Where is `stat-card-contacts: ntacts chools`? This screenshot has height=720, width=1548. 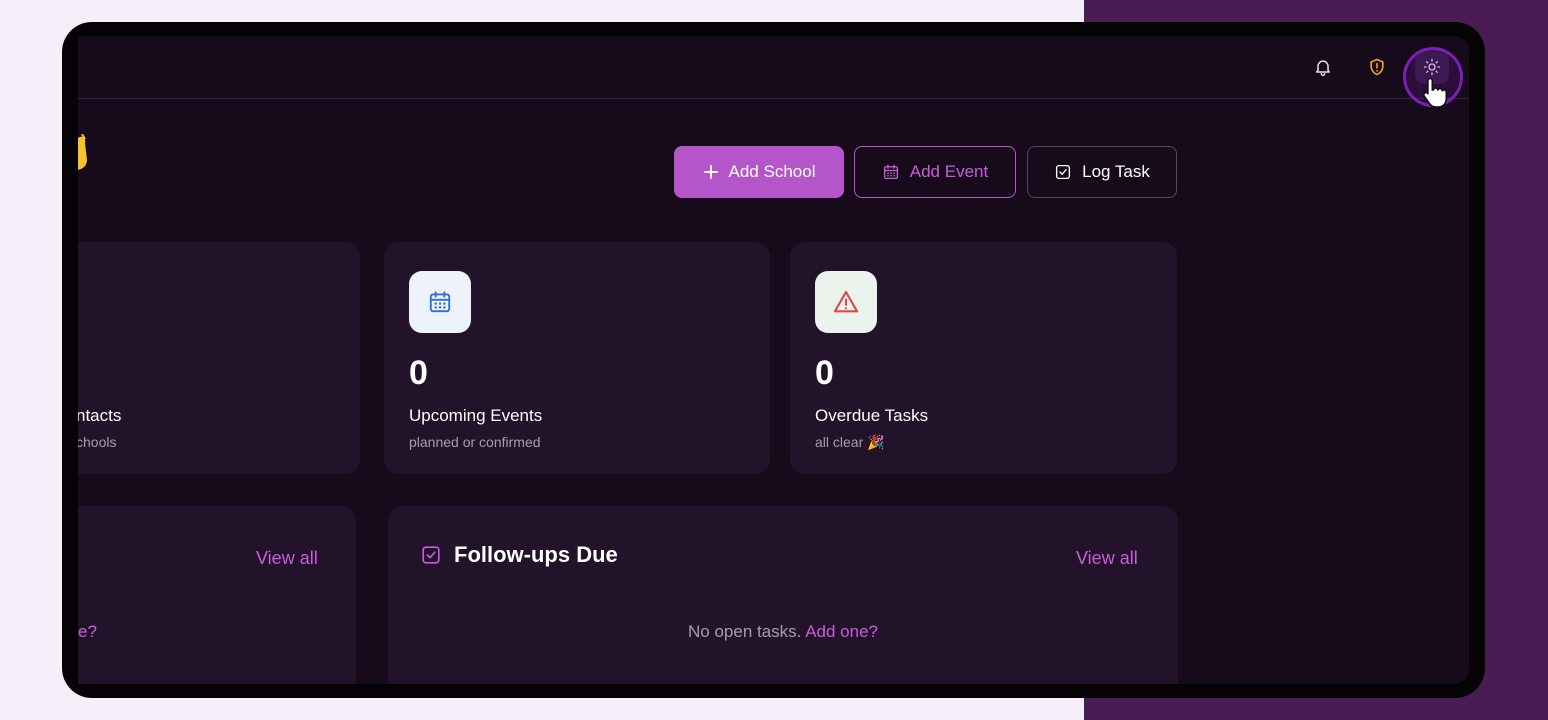 stat-card-contacts: ntacts chools is located at coordinates (219, 358).